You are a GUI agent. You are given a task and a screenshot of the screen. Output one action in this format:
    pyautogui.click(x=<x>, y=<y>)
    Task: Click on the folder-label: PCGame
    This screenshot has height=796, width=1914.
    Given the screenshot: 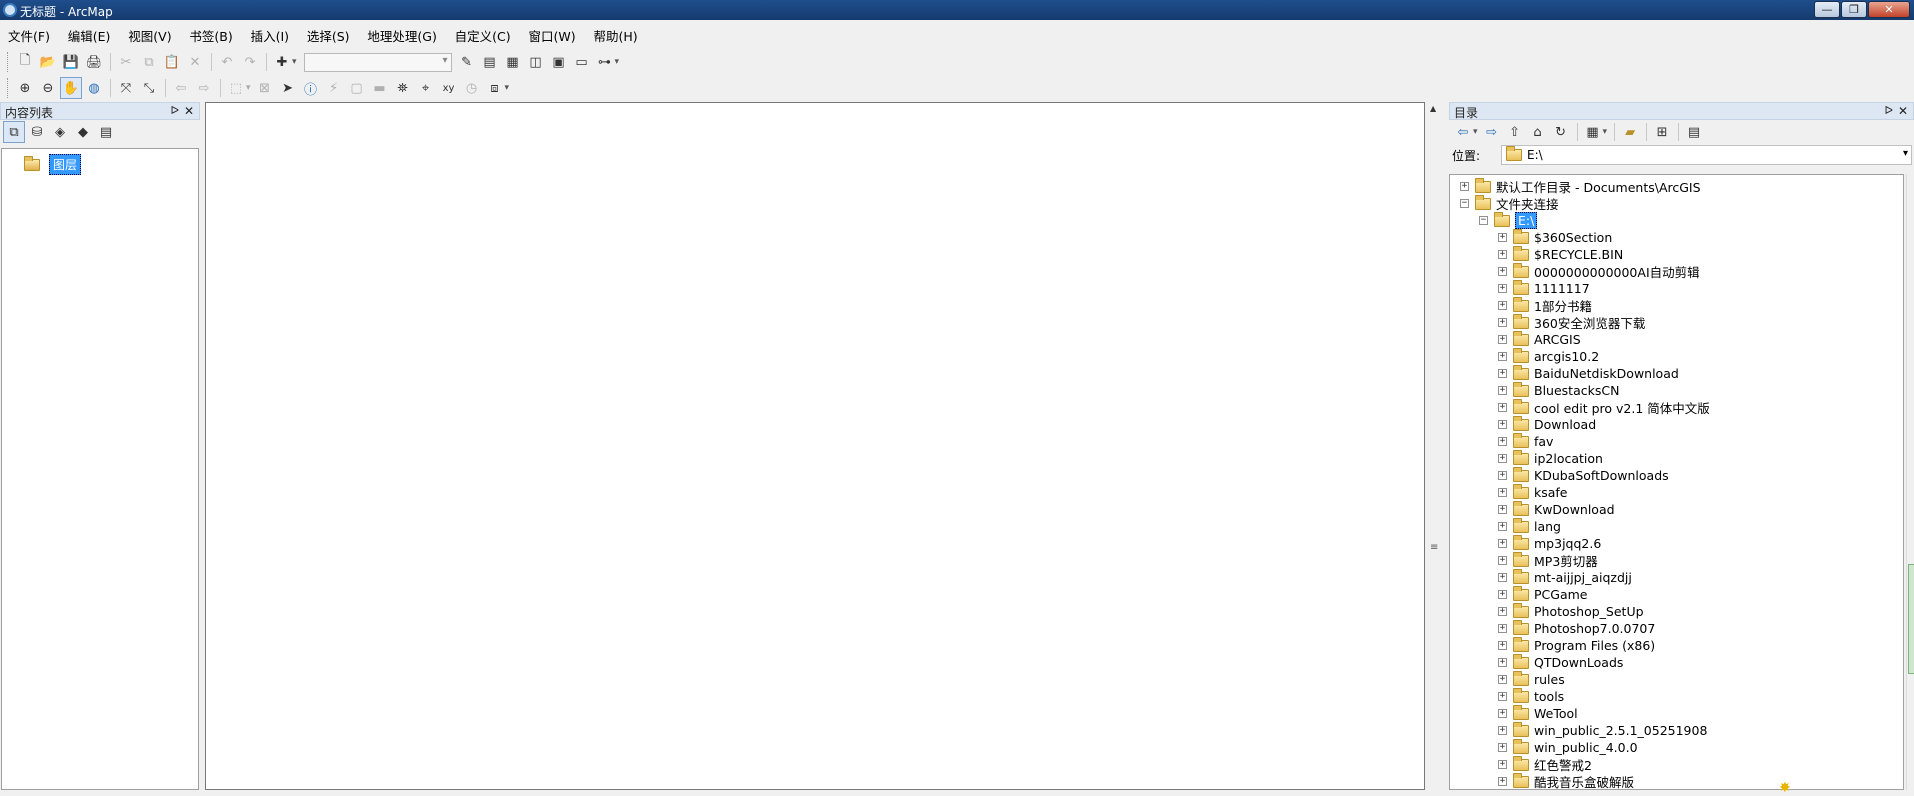 What is the action you would take?
    pyautogui.click(x=1560, y=594)
    